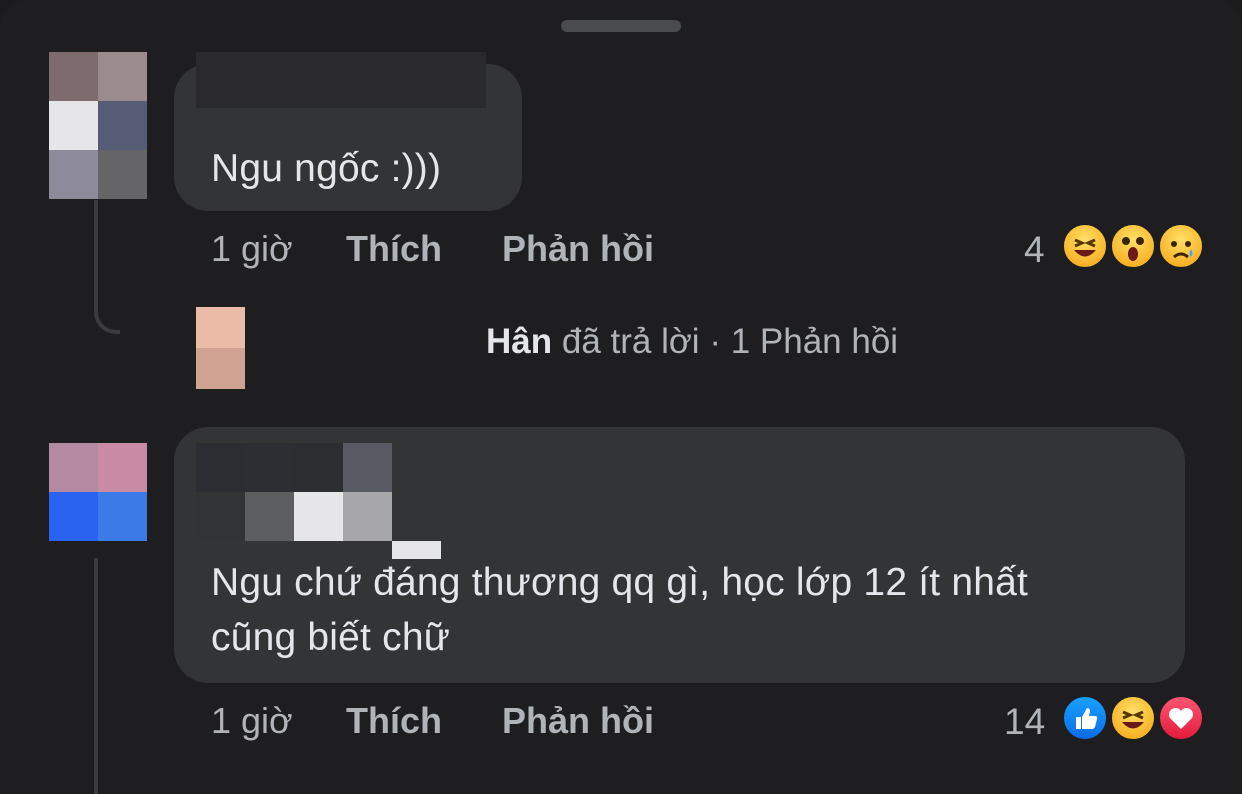 The width and height of the screenshot is (1242, 794). What do you see at coordinates (519, 341) in the screenshot?
I see `reply-author-name: Hân` at bounding box center [519, 341].